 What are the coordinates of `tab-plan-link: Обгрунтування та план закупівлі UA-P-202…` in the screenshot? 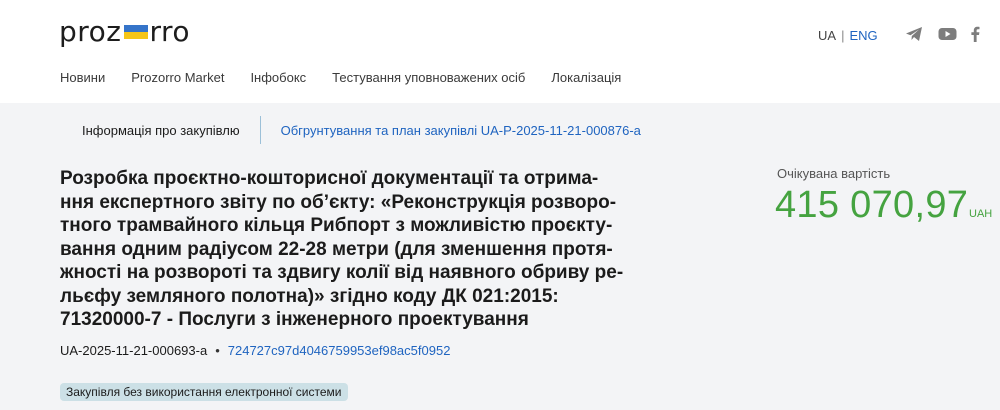 It's located at (451, 130).